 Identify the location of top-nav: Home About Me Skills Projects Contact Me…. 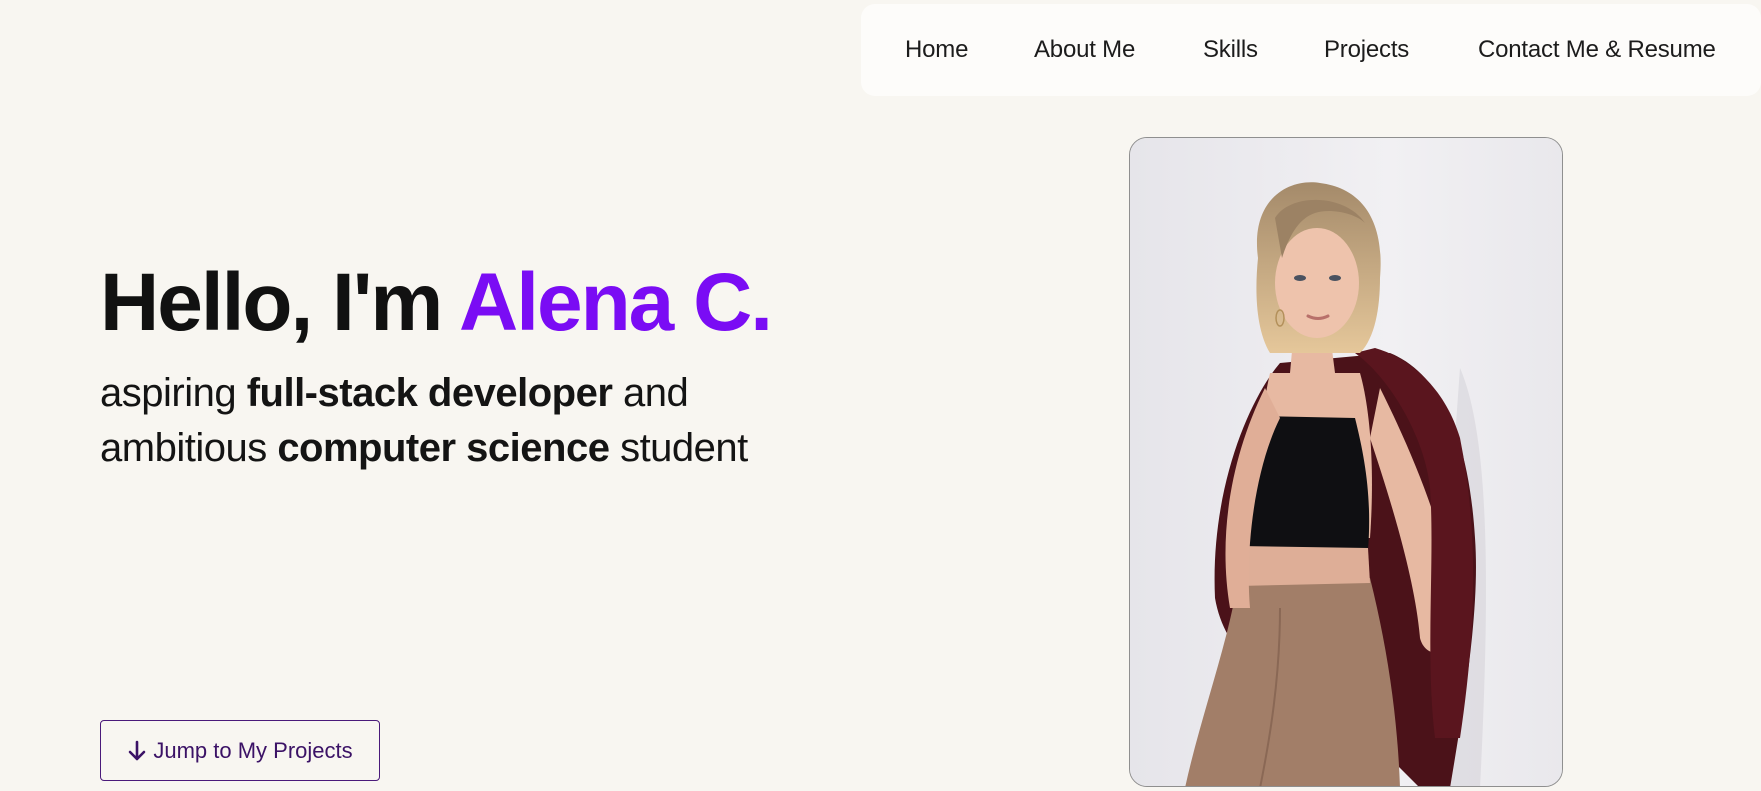
(1311, 50).